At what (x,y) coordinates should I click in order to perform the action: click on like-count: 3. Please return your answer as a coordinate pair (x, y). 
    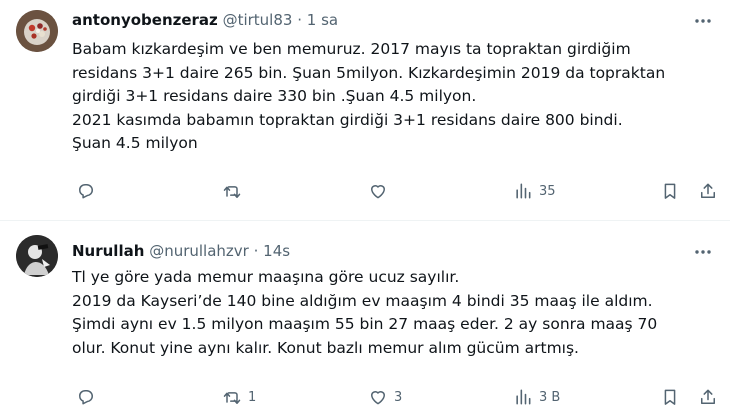
    Looking at the image, I should click on (398, 397).